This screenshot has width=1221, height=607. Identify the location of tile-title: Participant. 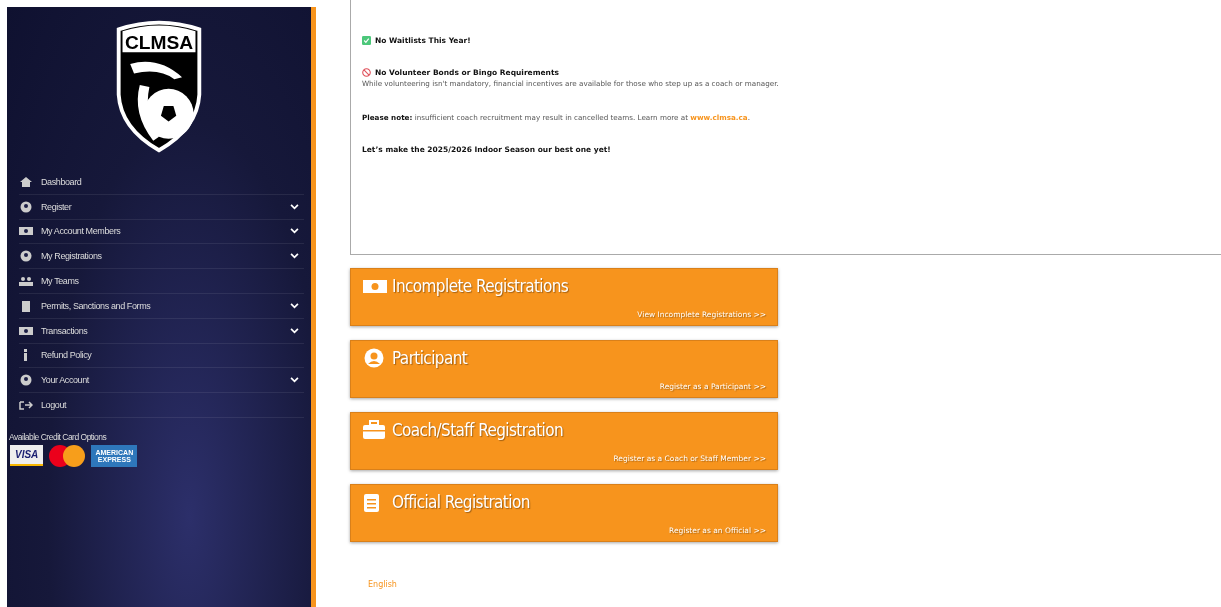
(430, 358).